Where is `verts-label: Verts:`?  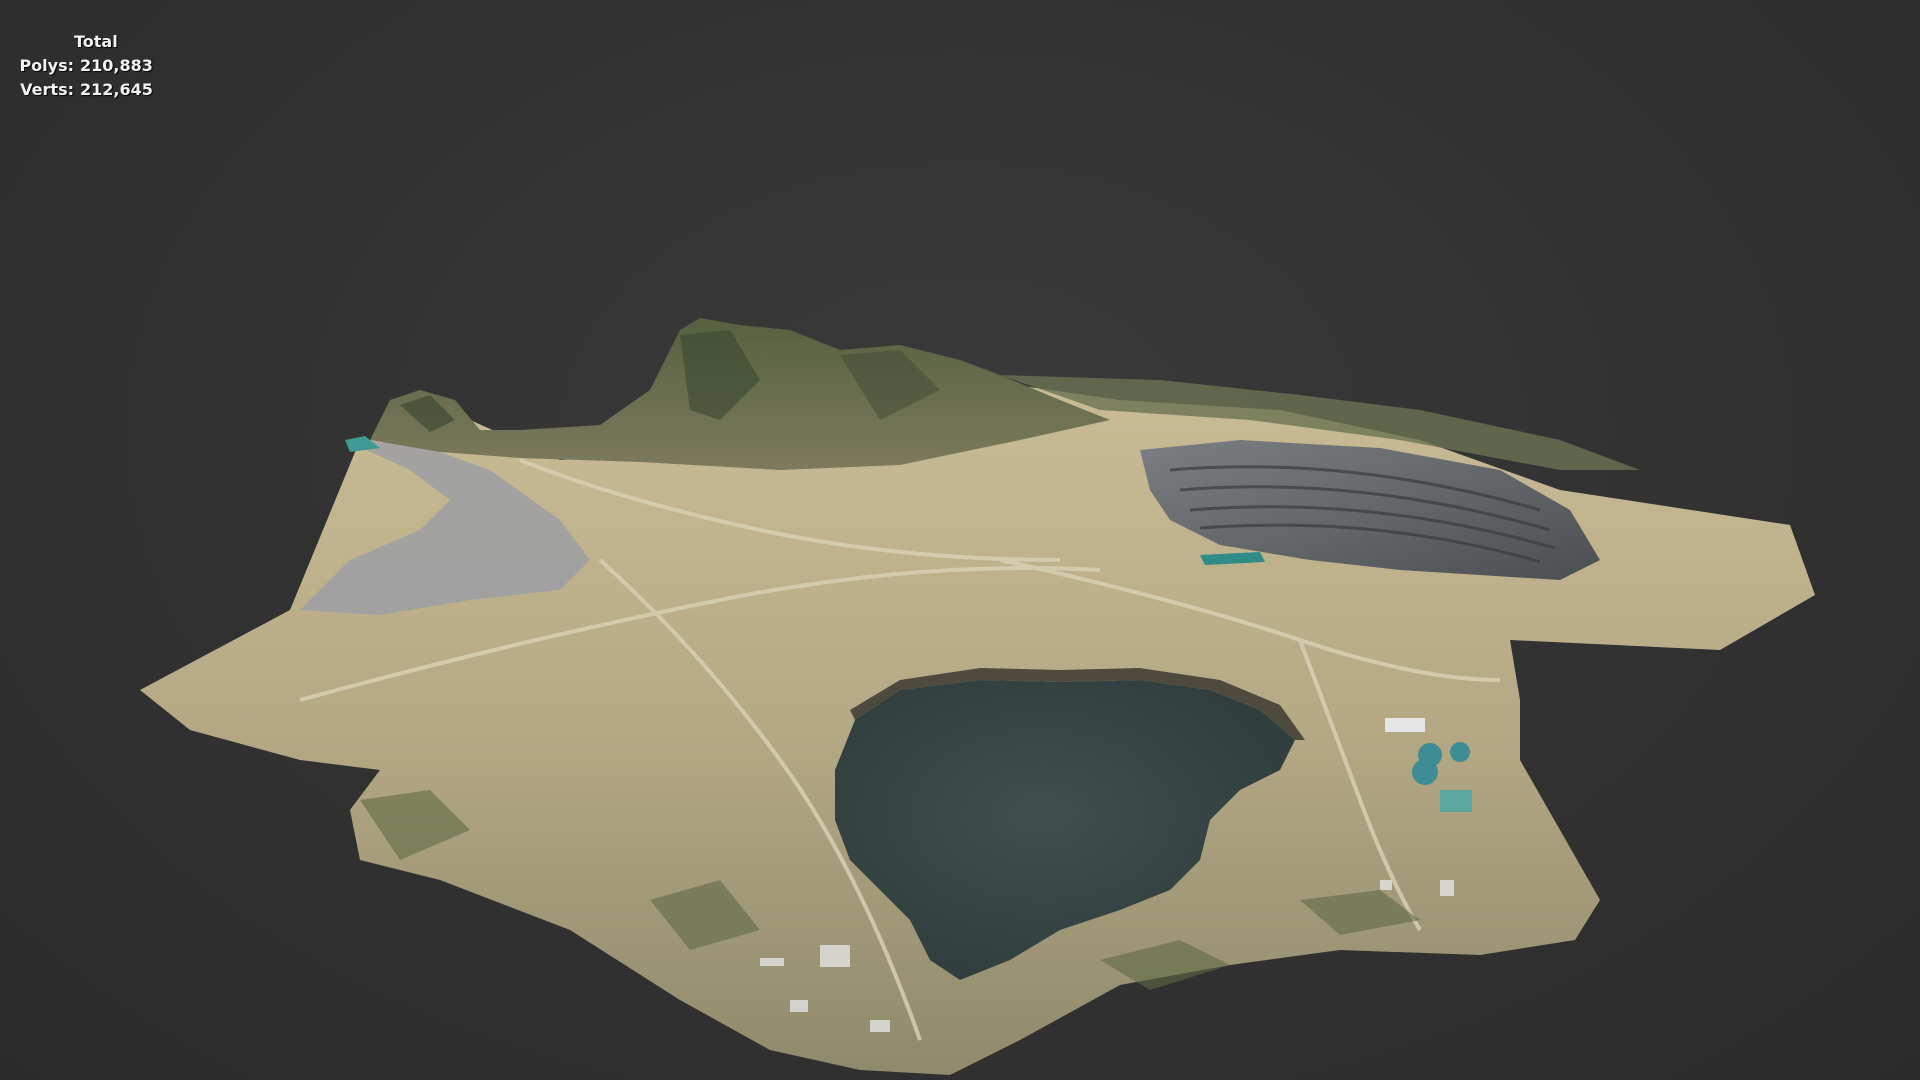 verts-label: Verts: is located at coordinates (47, 89).